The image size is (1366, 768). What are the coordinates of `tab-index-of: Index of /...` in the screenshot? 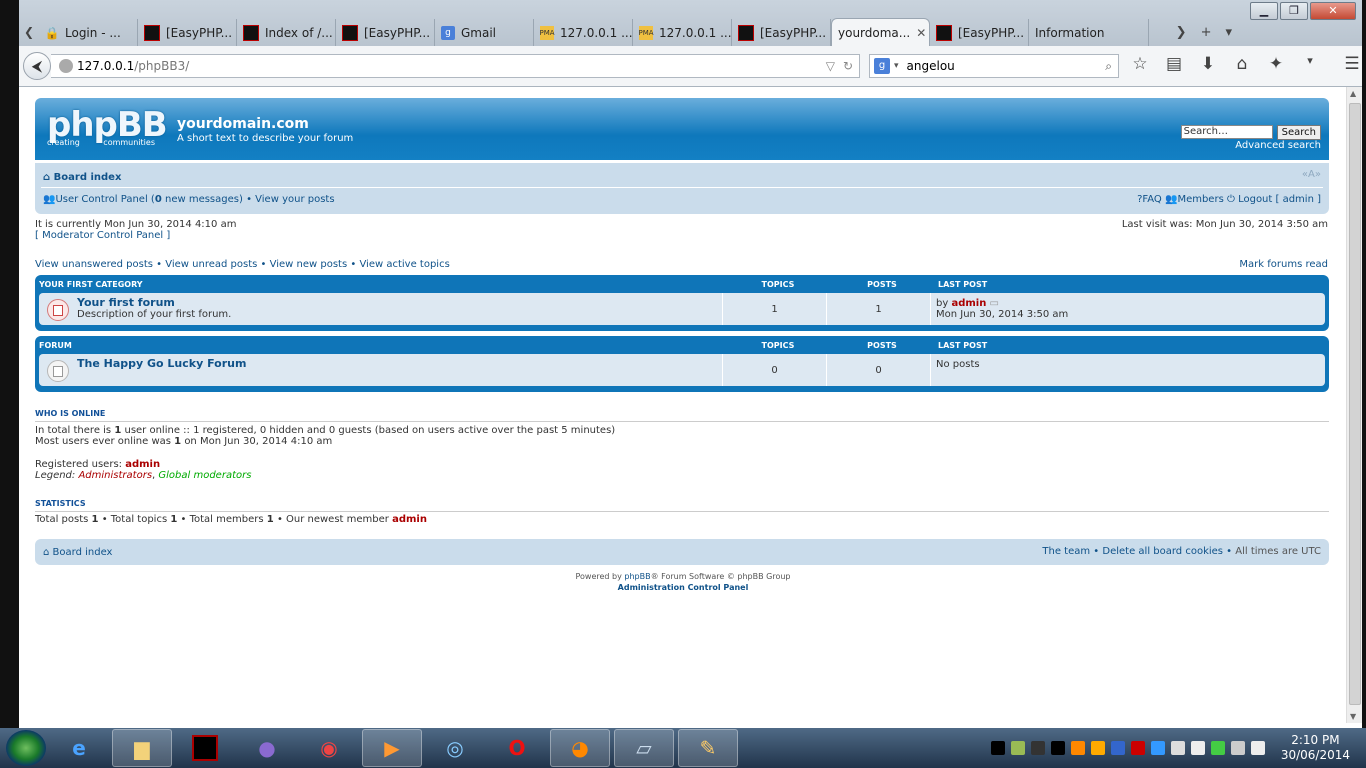 It's located at (286, 32).